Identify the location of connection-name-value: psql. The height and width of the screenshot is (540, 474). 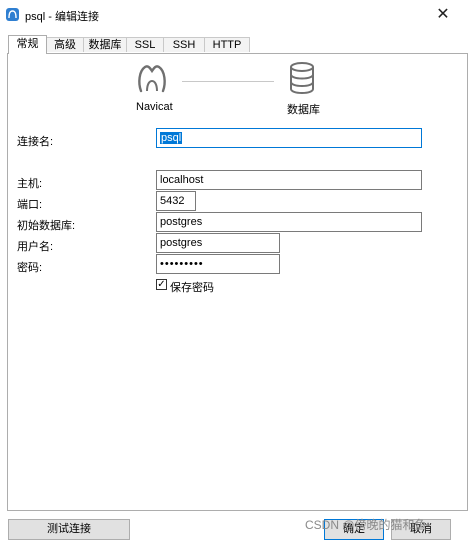
(171, 138).